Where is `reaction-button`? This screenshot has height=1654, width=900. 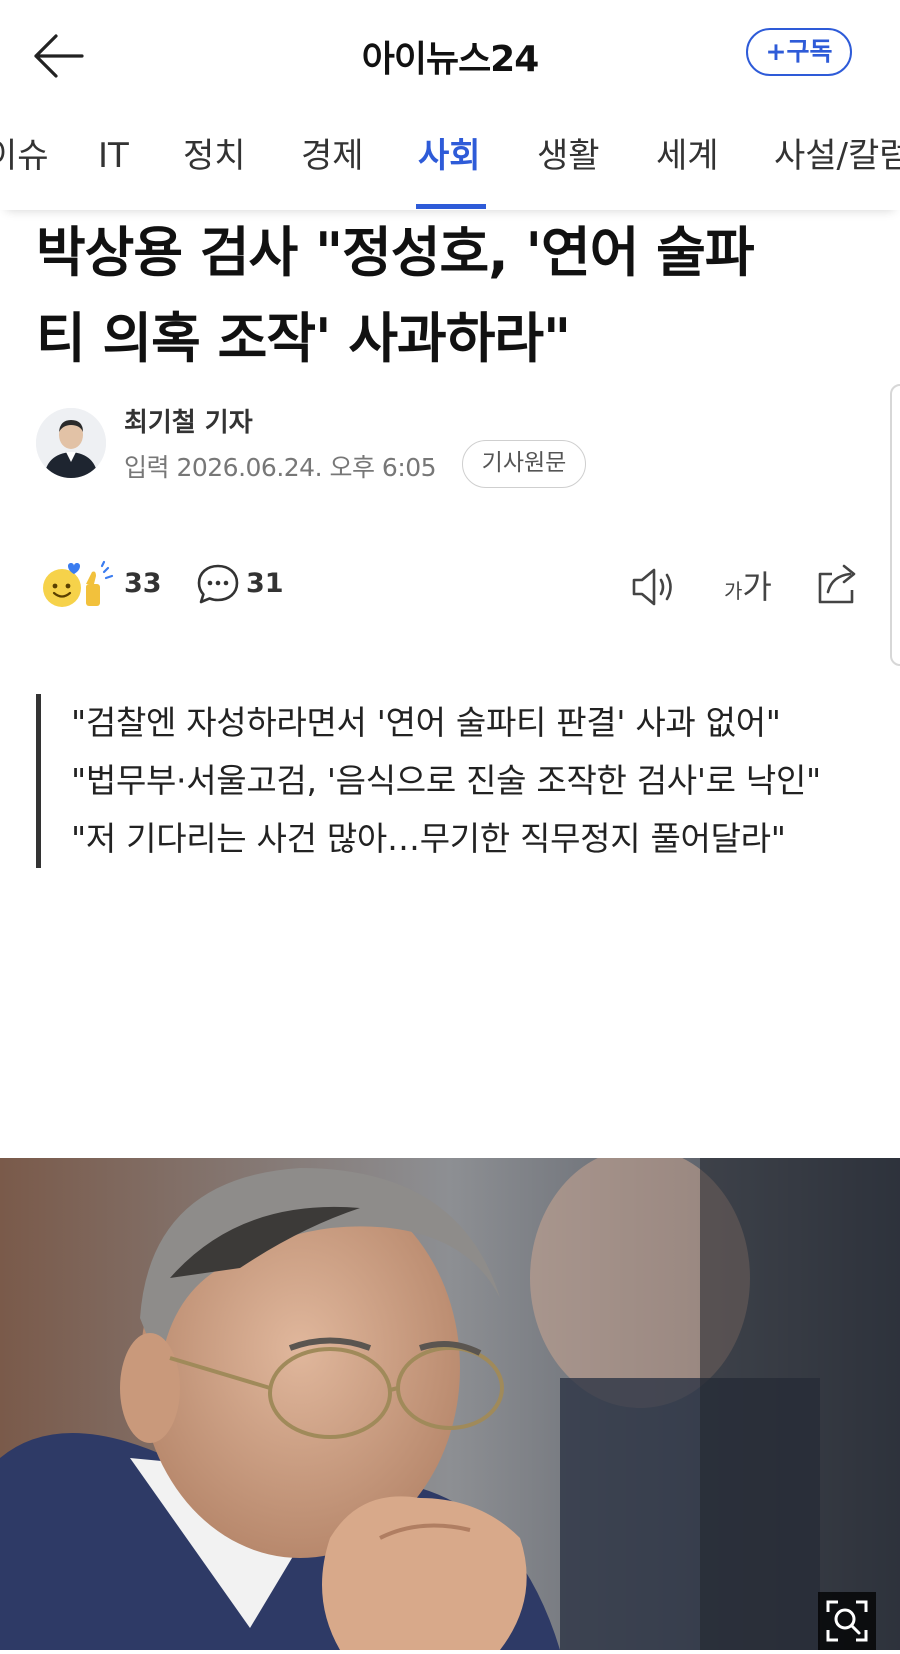 reaction-button is located at coordinates (79, 585).